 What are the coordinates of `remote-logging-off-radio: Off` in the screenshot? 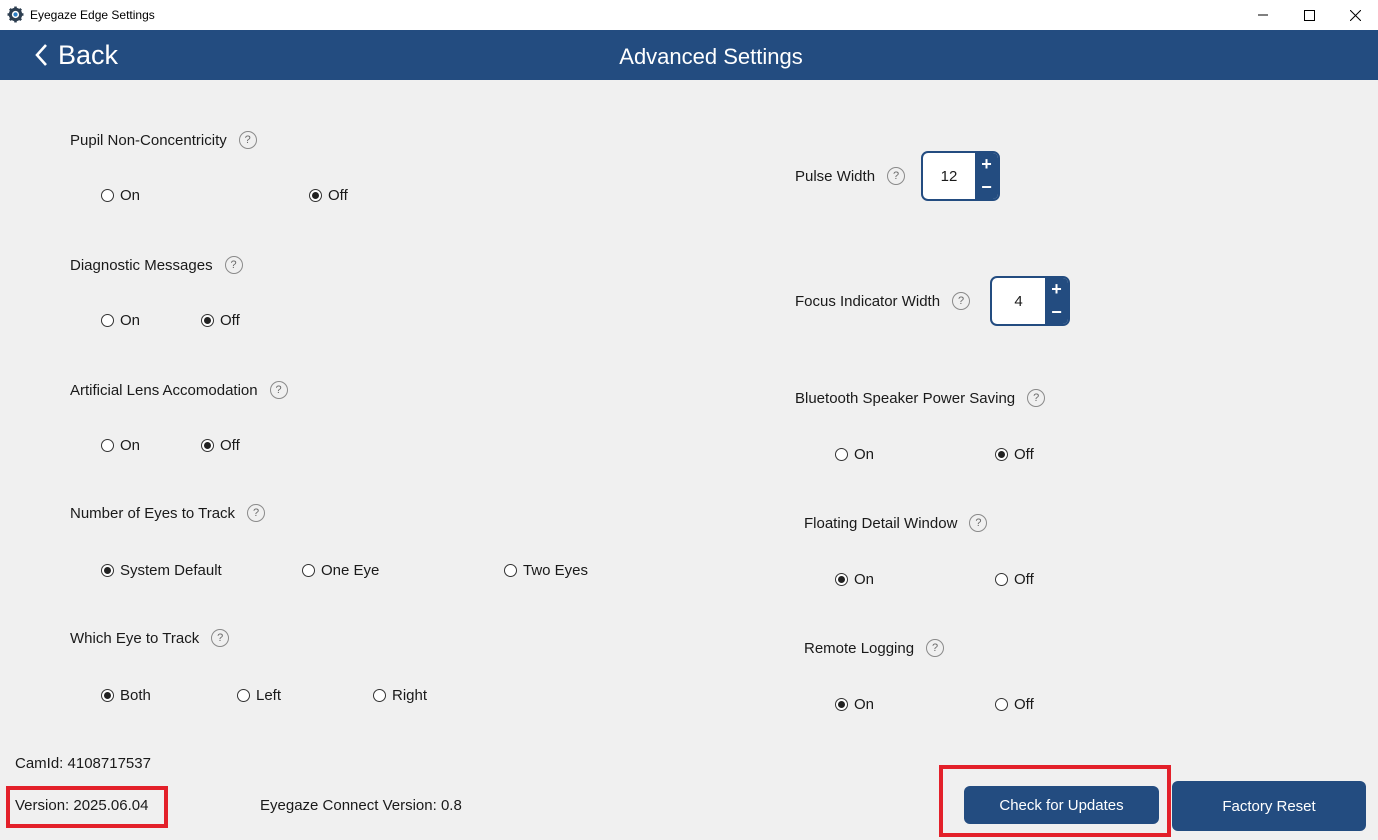 It's located at (1014, 704).